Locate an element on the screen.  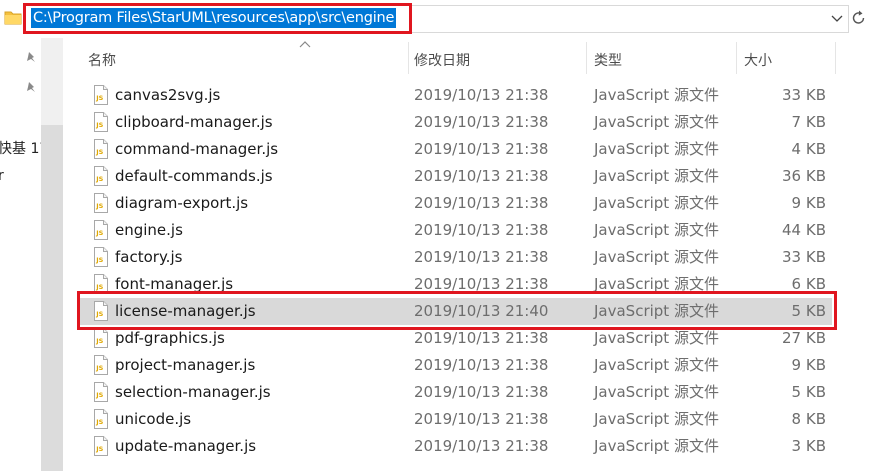
file-name: update-manager.js is located at coordinates (185, 446).